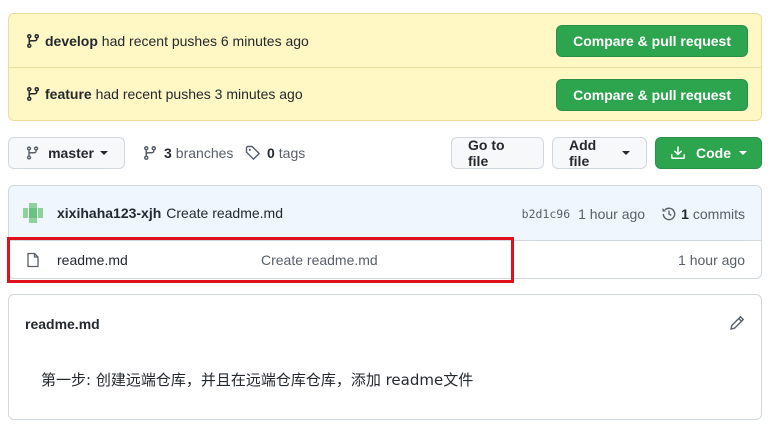 The height and width of the screenshot is (445, 772). I want to click on branch-select-button: master, so click(66, 153).